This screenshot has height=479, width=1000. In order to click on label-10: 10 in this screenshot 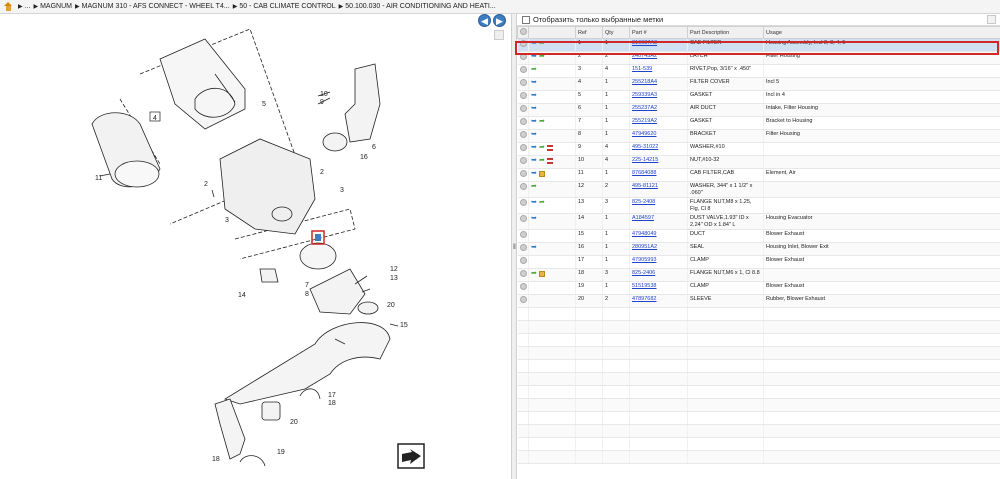, I will do `click(324, 94)`.